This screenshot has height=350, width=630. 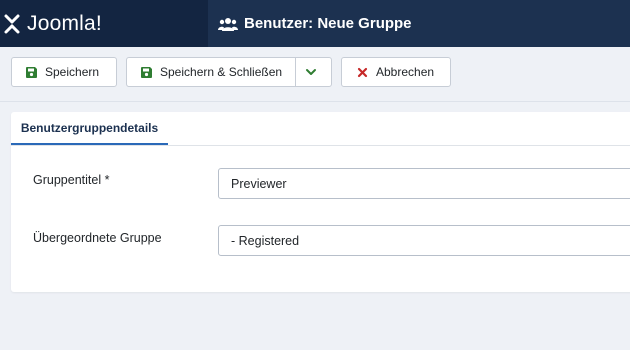 What do you see at coordinates (221, 72) in the screenshot?
I see `save-close-button-label: Speichern & Schließen` at bounding box center [221, 72].